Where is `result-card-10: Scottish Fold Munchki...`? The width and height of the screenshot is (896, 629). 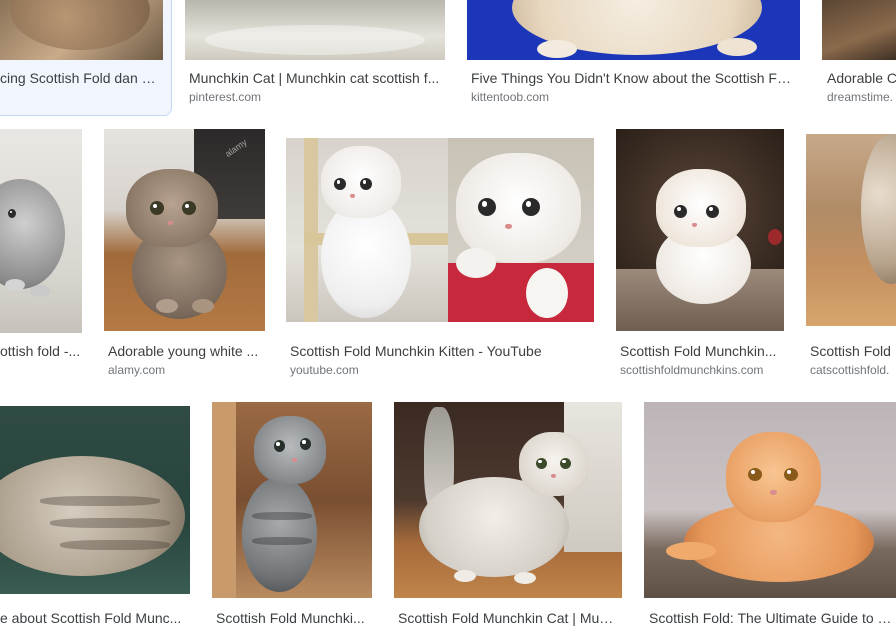
result-card-10: Scottish Fold Munchki... is located at coordinates (292, 515).